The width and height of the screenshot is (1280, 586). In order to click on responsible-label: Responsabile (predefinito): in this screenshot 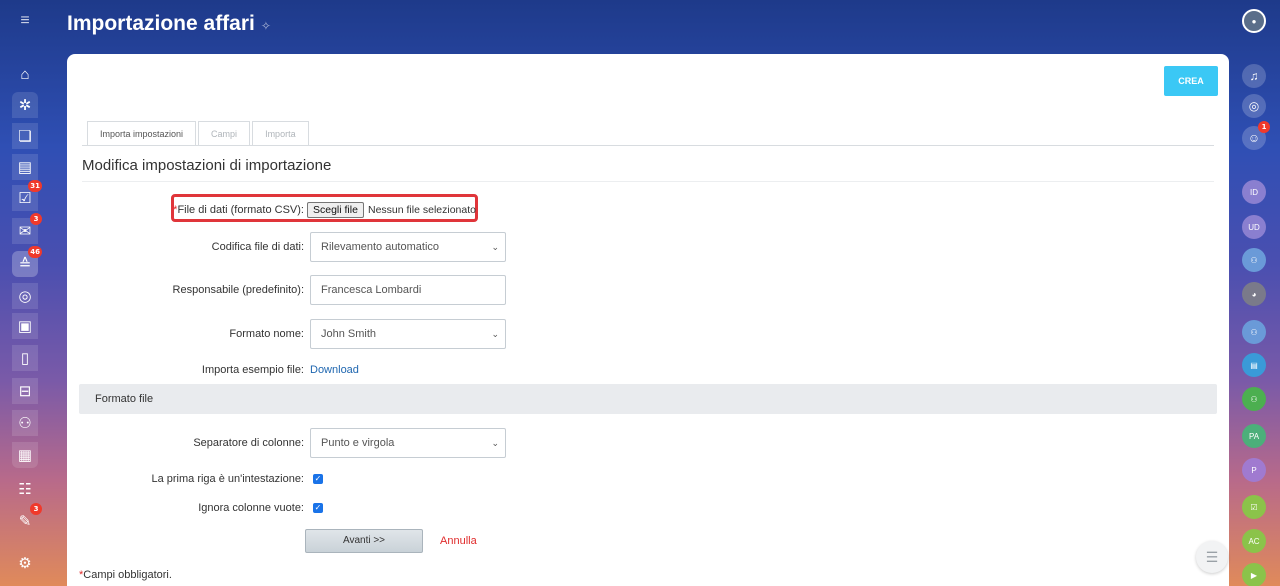, I will do `click(238, 290)`.